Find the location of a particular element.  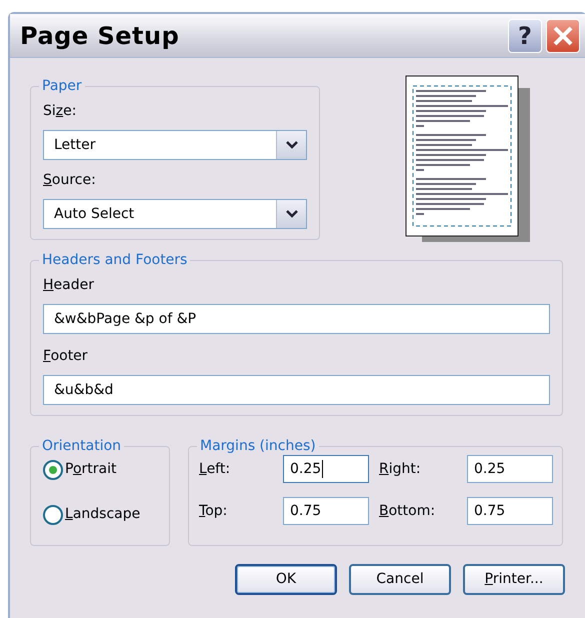

close-button is located at coordinates (563, 35).